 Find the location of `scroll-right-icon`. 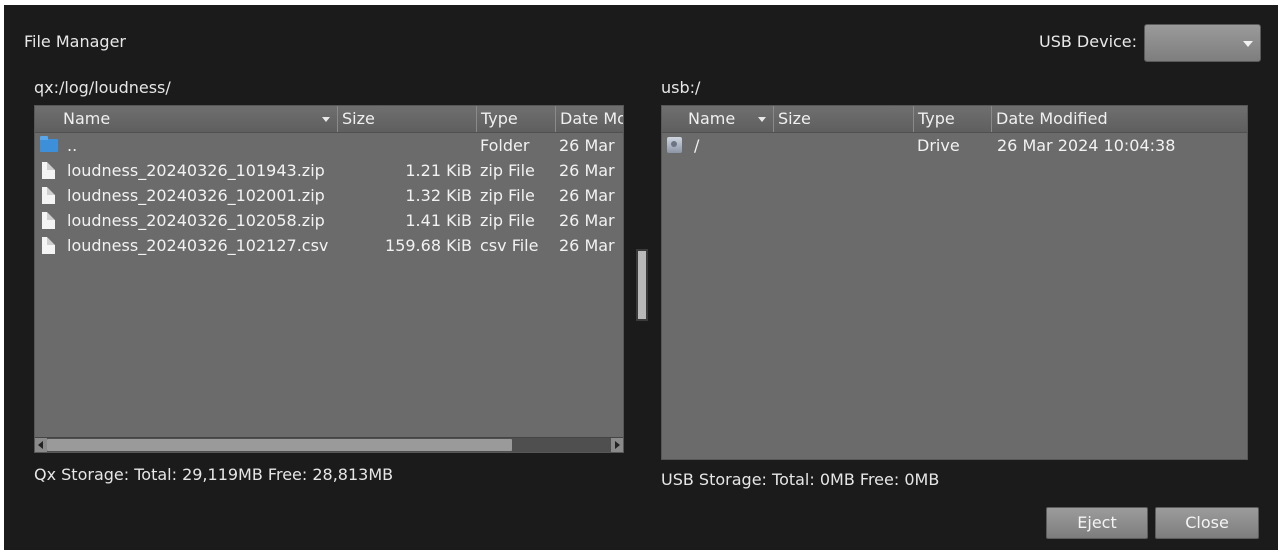

scroll-right-icon is located at coordinates (617, 445).